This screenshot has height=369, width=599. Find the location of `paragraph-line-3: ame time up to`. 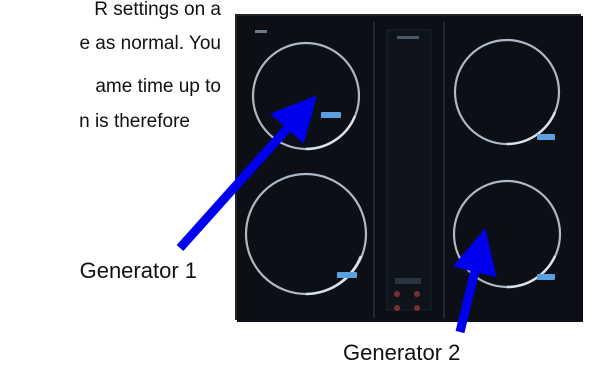

paragraph-line-3: ame time up to is located at coordinates (158, 86).